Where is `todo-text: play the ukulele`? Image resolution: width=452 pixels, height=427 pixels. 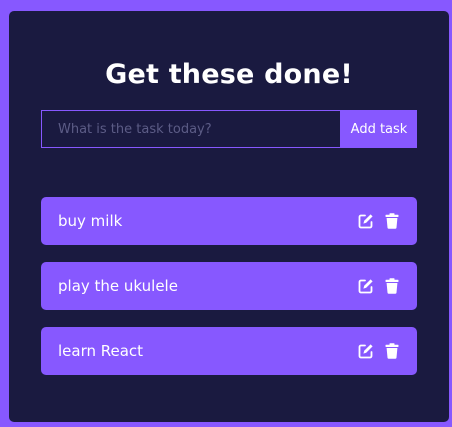 todo-text: play the ukulele is located at coordinates (118, 286).